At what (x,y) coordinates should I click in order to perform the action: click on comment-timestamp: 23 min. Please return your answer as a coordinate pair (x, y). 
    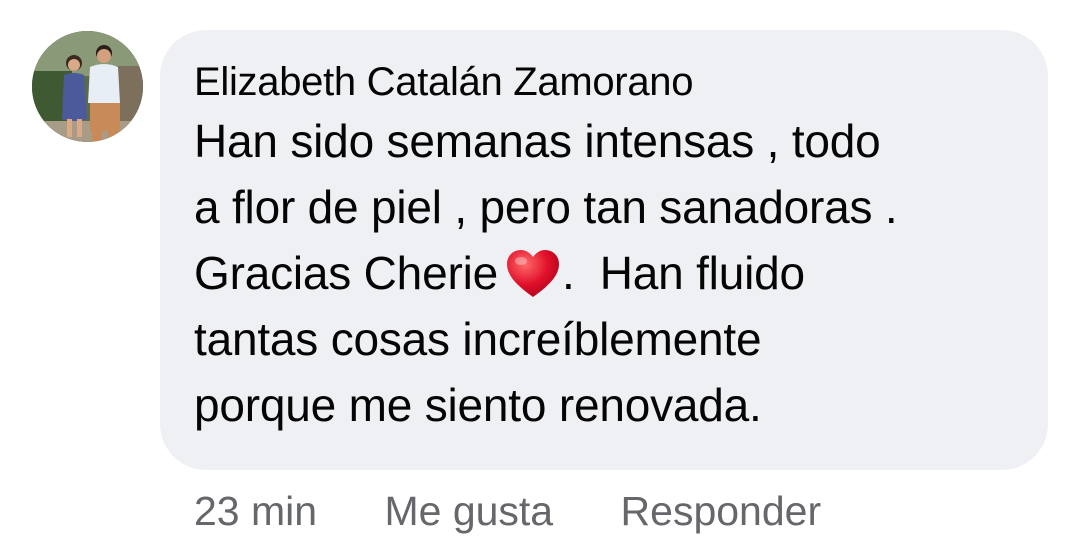
    Looking at the image, I should click on (255, 511).